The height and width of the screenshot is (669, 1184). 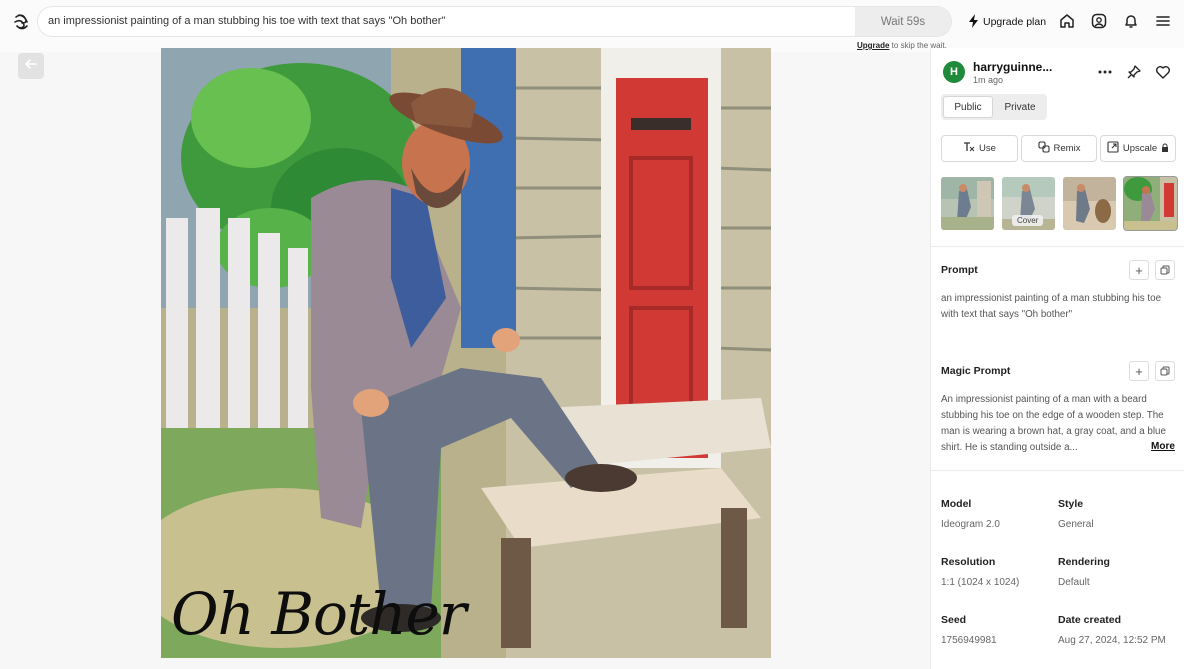 I want to click on prompt-title: Prompt, so click(x=959, y=270).